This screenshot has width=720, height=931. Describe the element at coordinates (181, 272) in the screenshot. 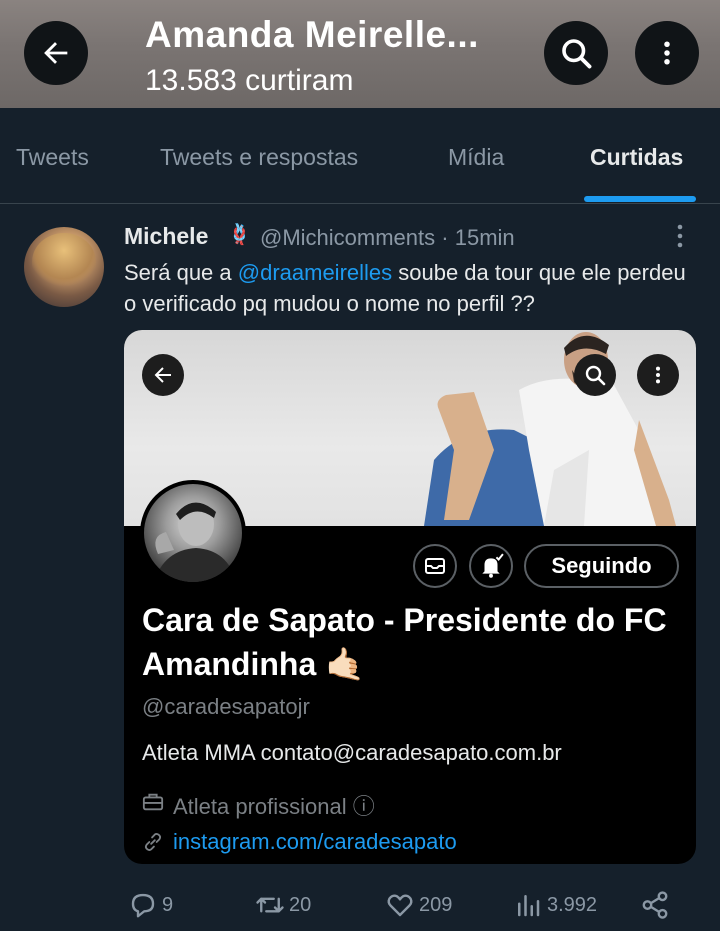

I see `tweet-text-before: Será que a` at that location.